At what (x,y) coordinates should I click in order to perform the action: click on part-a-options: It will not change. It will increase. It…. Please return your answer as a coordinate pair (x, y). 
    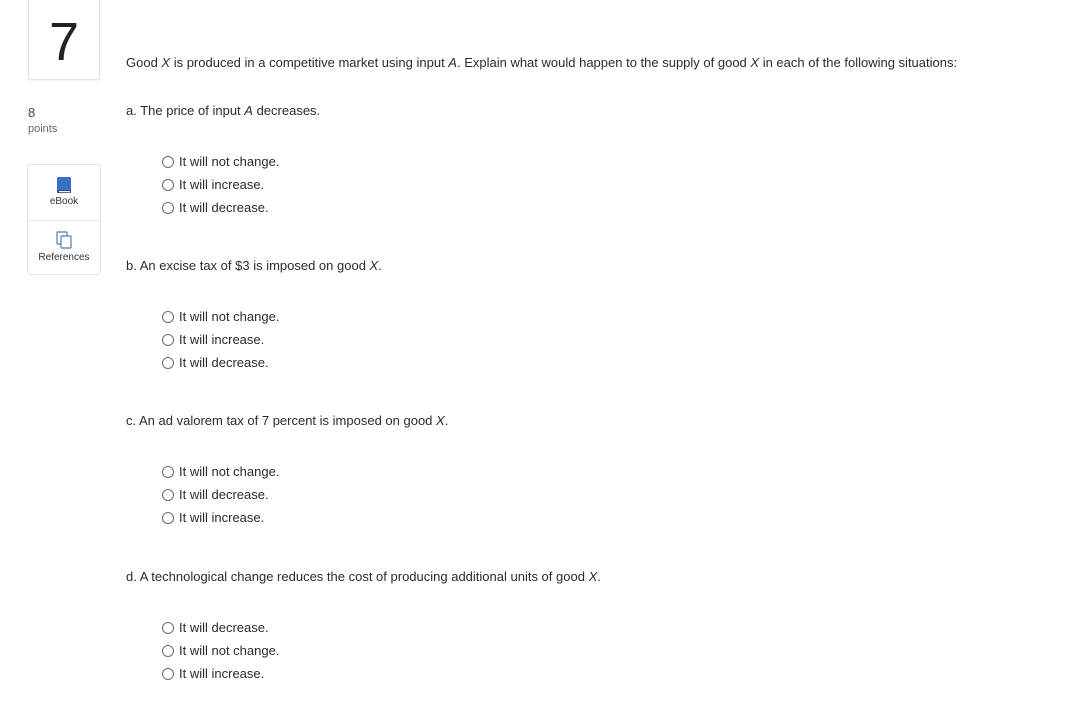
    Looking at the image, I should click on (220, 184).